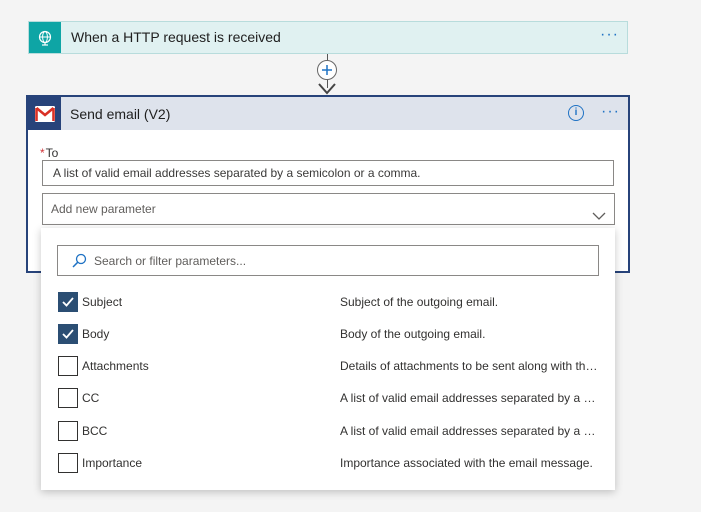 The height and width of the screenshot is (512, 701). What do you see at coordinates (328, 209) in the screenshot?
I see `add-new-parameter-dropdown: Add new parameter` at bounding box center [328, 209].